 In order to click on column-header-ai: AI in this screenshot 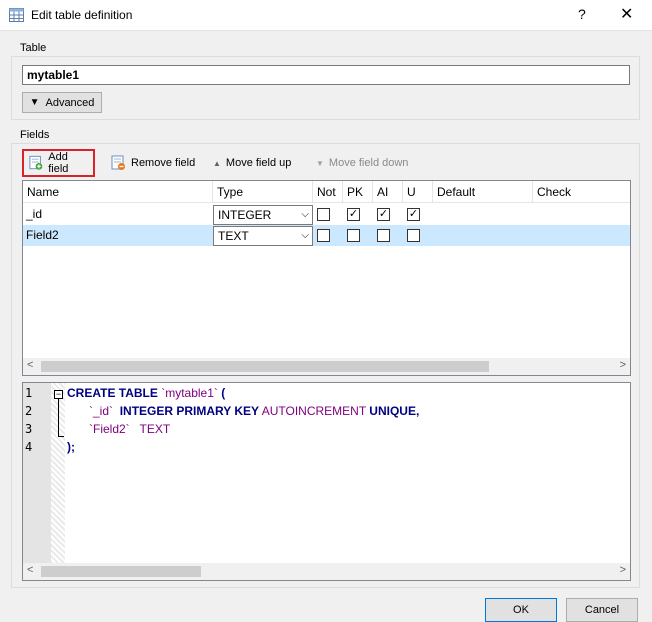, I will do `click(388, 192)`.